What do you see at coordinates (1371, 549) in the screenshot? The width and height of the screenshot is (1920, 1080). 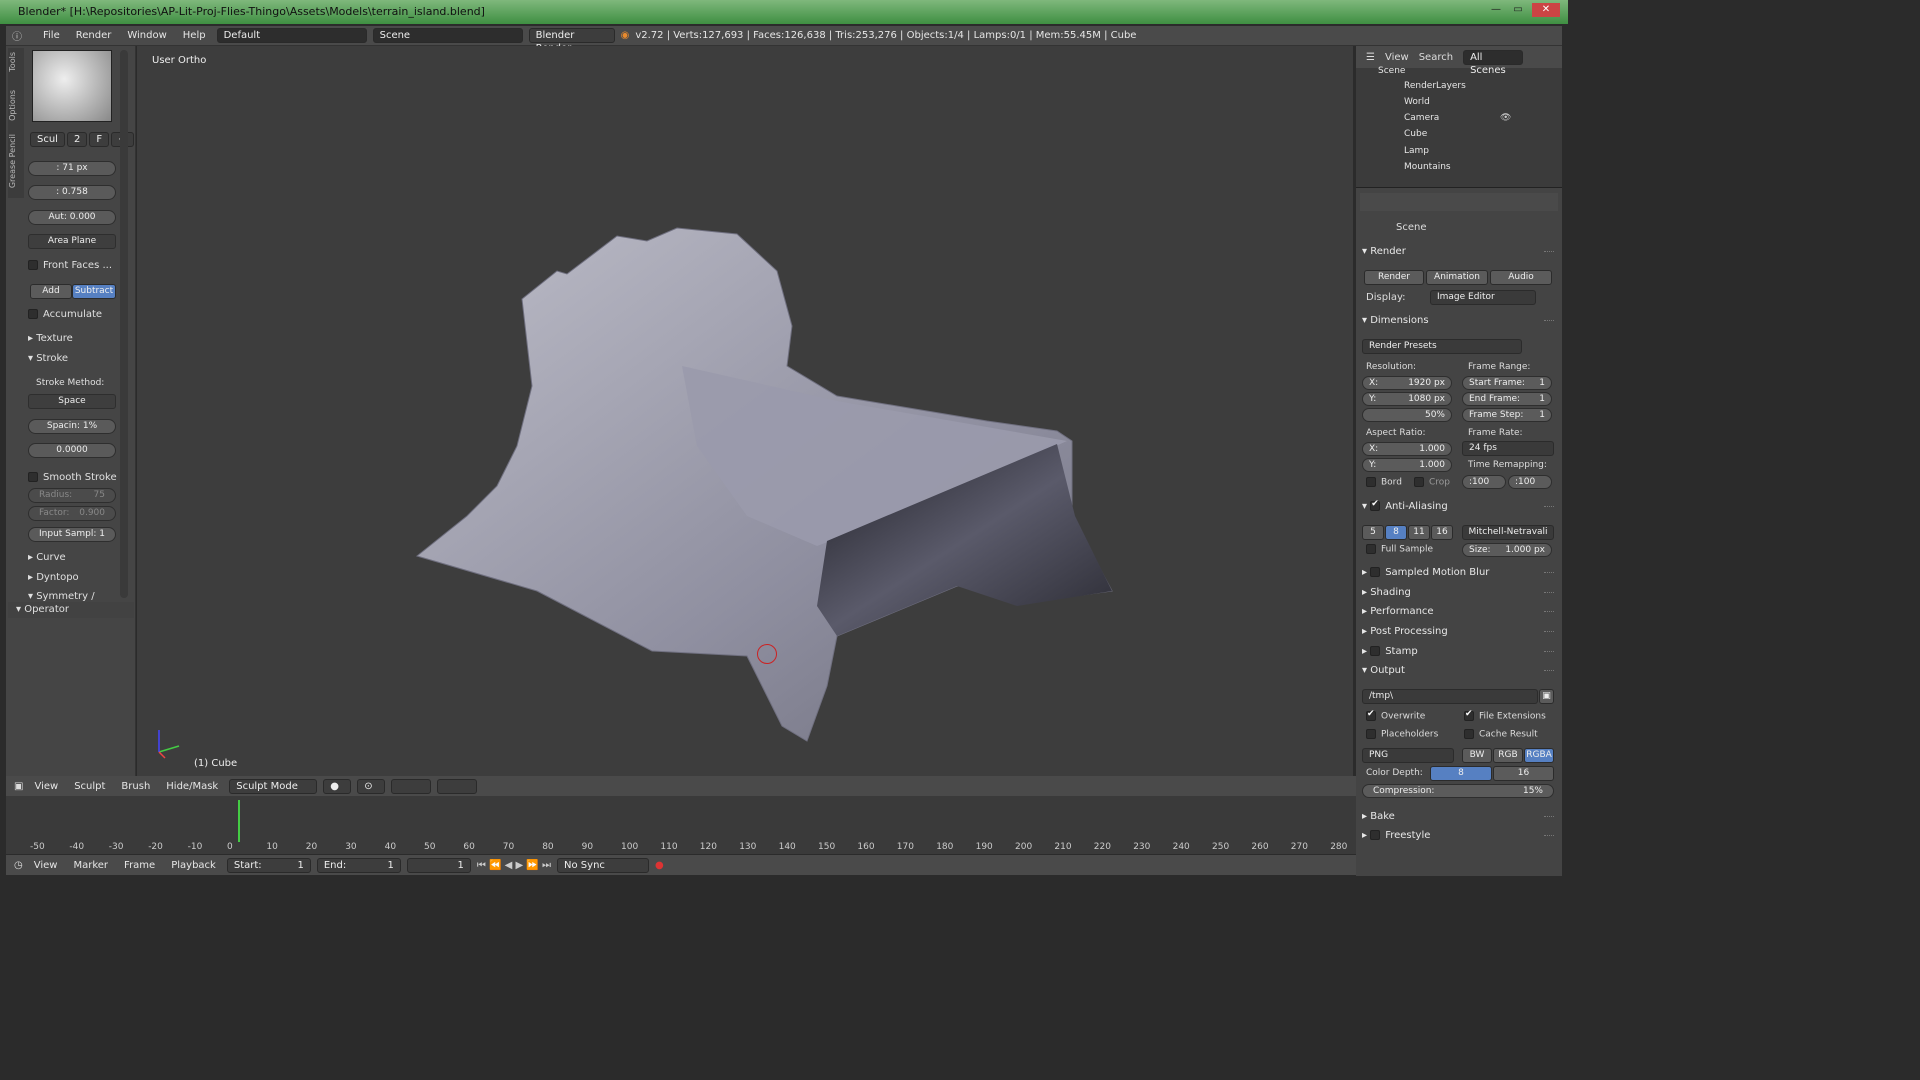 I see `full-sample-checkbox` at bounding box center [1371, 549].